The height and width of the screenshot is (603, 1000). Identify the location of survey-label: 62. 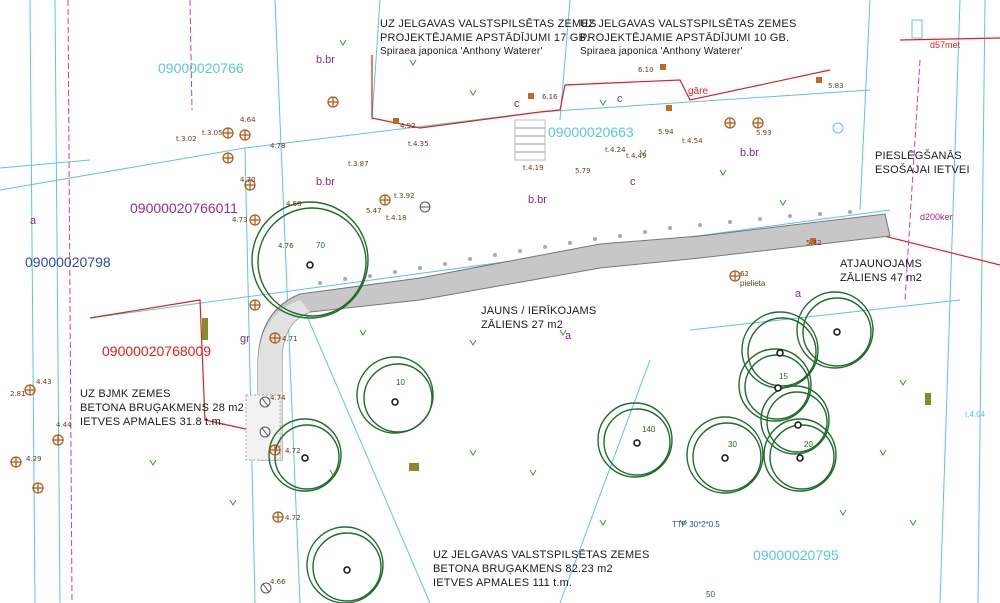
(744, 274).